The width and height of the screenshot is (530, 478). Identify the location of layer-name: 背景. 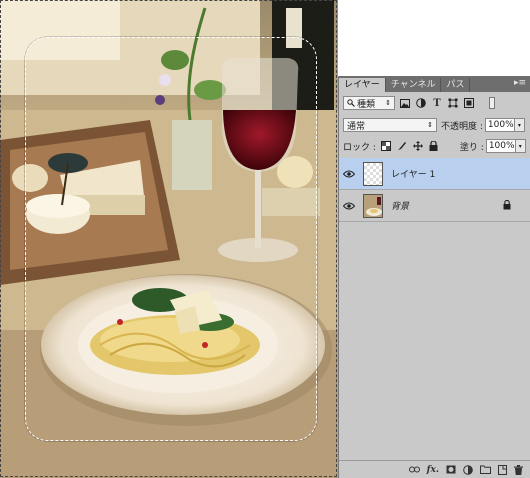
(400, 207).